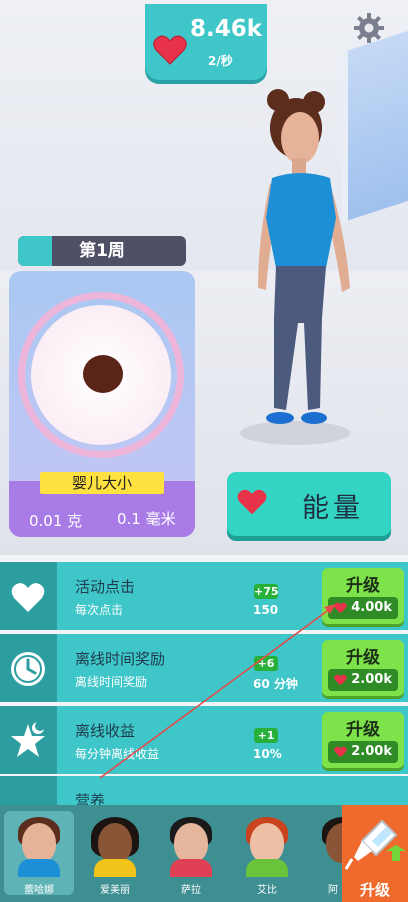 The height and width of the screenshot is (902, 408). Describe the element at coordinates (102, 404) in the screenshot. I see `baby-size-card: 婴儿大小 0.01 克 0.1 毫米` at that location.